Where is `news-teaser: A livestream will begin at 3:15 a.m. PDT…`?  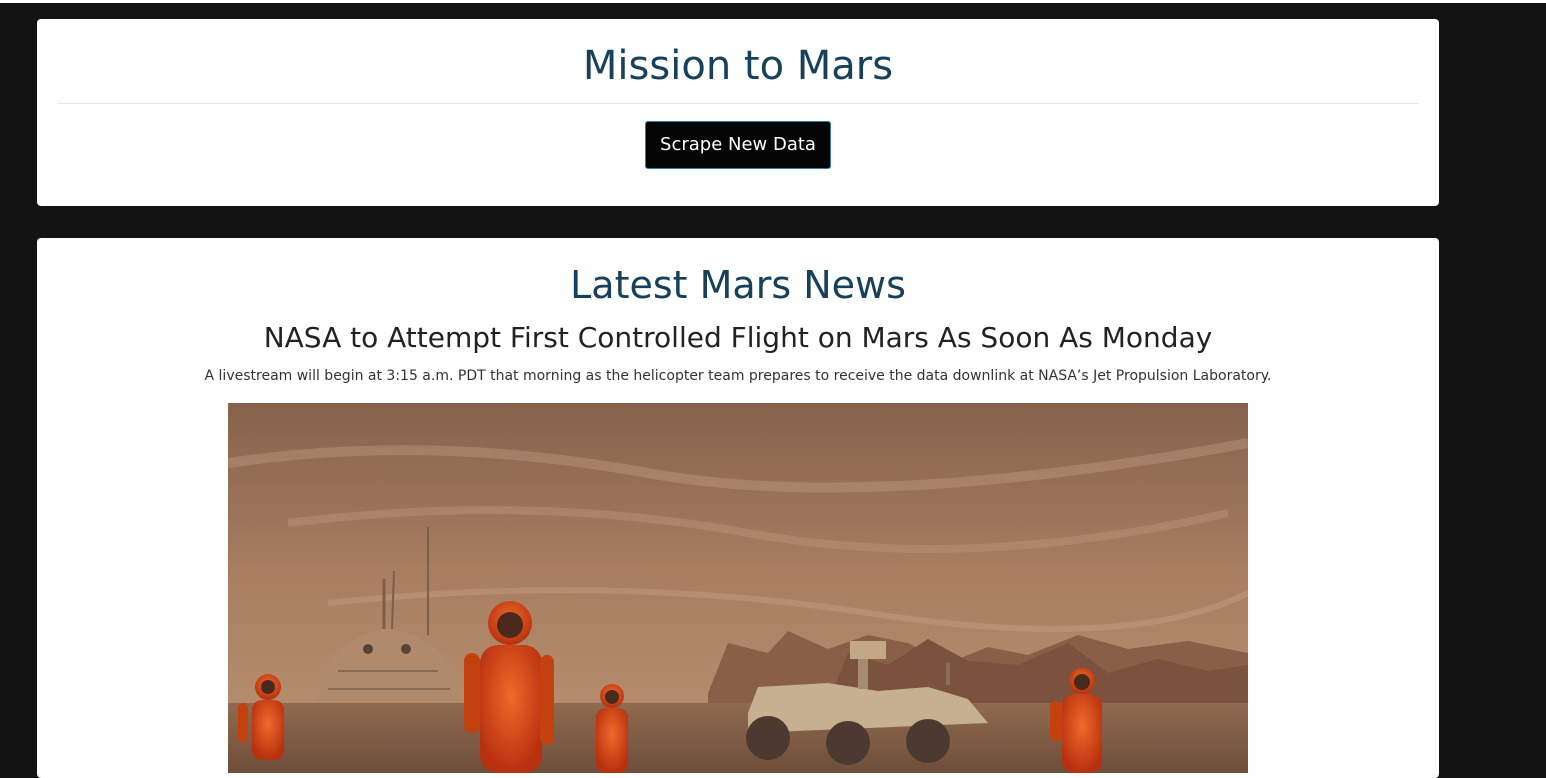
news-teaser: A livestream will begin at 3:15 a.m. PDT… is located at coordinates (738, 376).